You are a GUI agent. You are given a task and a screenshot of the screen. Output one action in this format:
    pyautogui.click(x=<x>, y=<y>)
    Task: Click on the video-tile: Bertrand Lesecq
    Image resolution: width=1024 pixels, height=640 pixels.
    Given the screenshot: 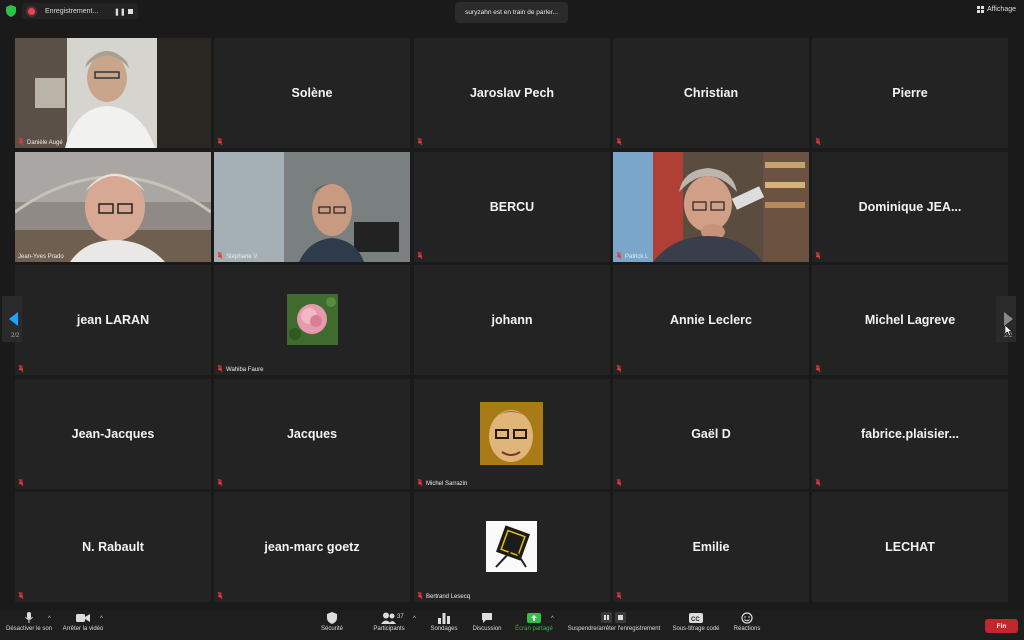 What is the action you would take?
    pyautogui.click(x=512, y=547)
    